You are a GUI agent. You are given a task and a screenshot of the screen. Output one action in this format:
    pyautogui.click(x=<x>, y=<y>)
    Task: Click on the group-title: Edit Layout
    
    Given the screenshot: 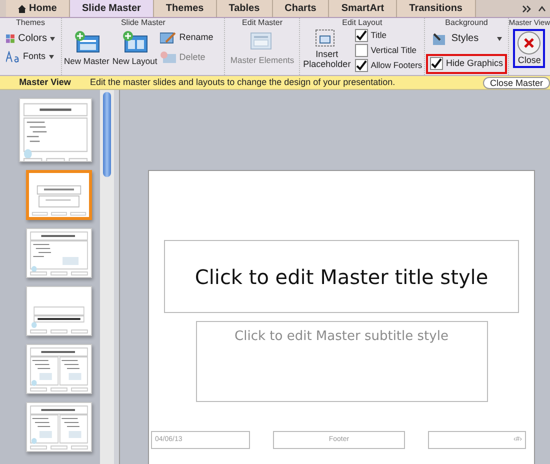 What is the action you would take?
    pyautogui.click(x=362, y=23)
    